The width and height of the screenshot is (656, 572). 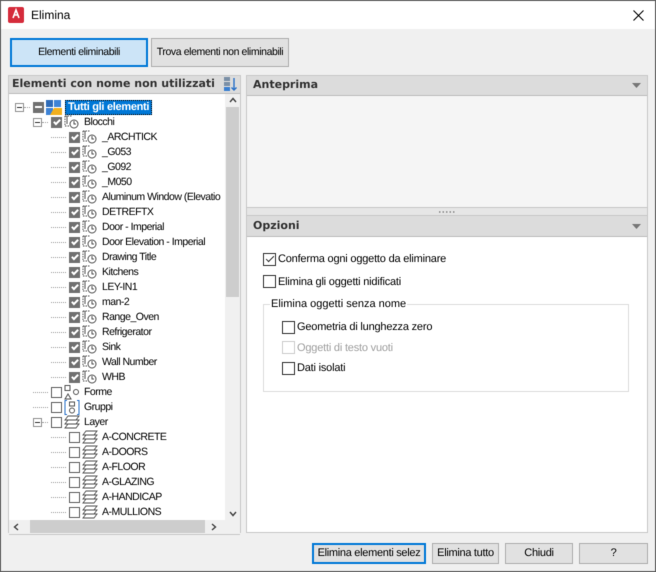 I want to click on tree-item: Layer, so click(x=96, y=422).